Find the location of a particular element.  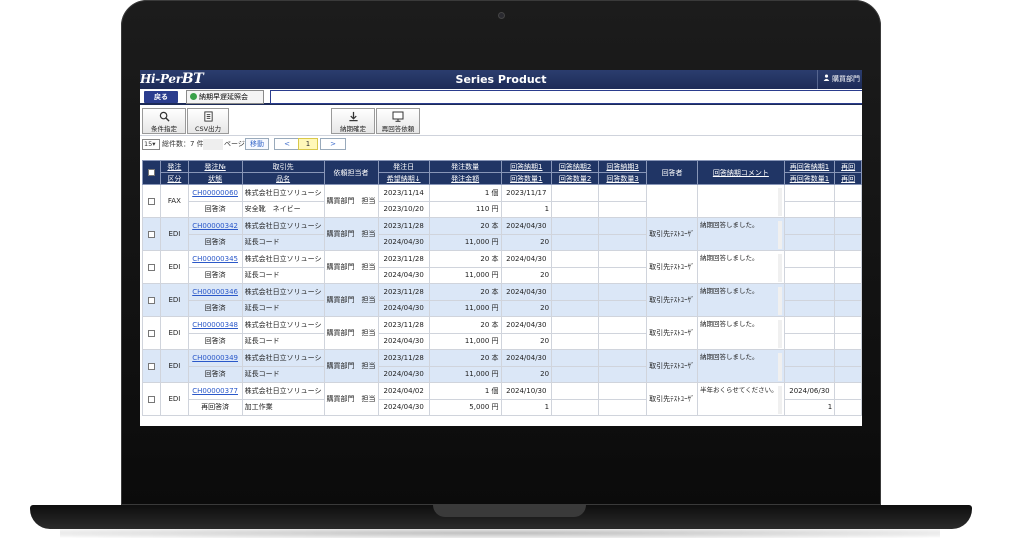

col-vendor: 取引先 is located at coordinates (283, 166).